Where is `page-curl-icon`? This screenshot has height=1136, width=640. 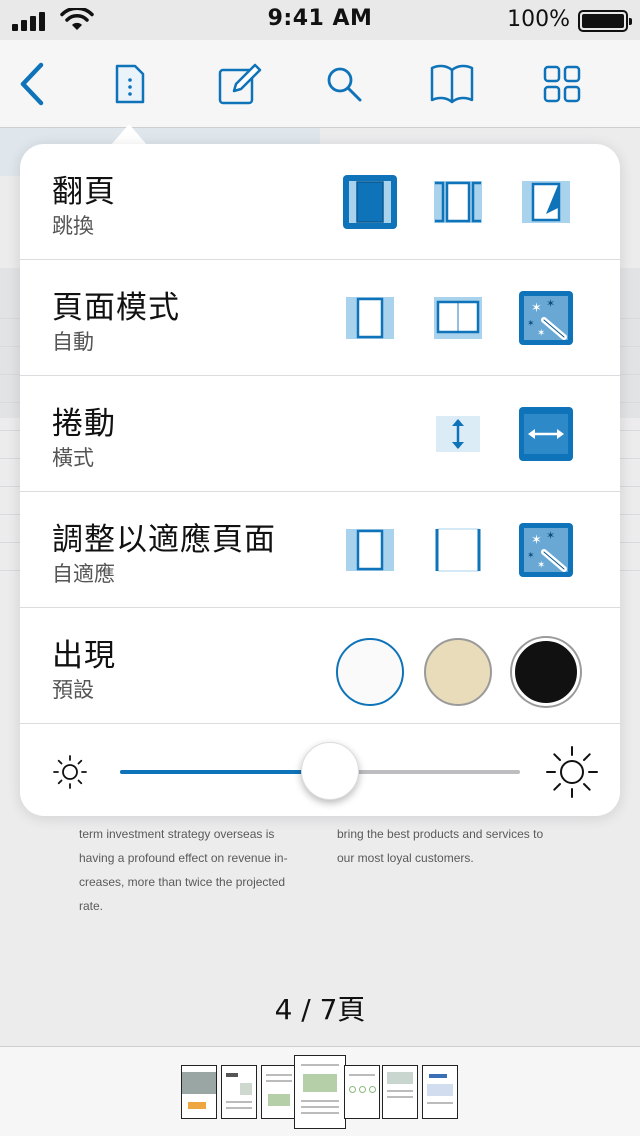 page-curl-icon is located at coordinates (546, 202).